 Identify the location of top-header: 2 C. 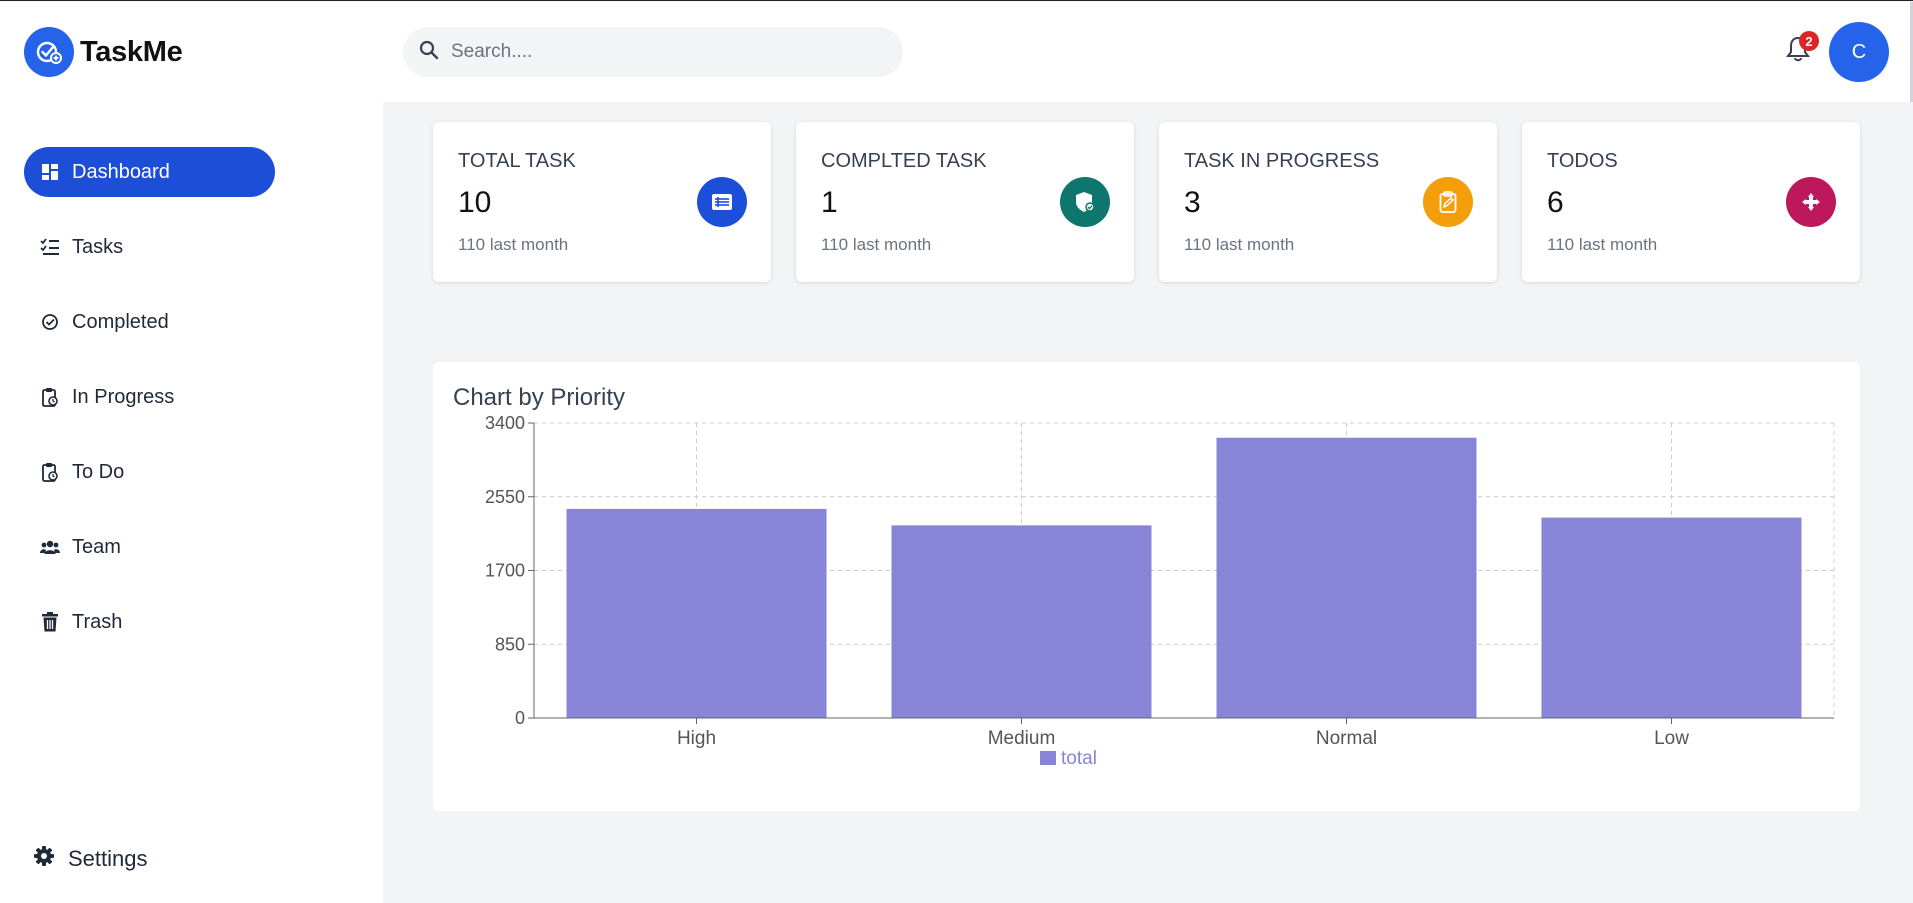
(1146, 52).